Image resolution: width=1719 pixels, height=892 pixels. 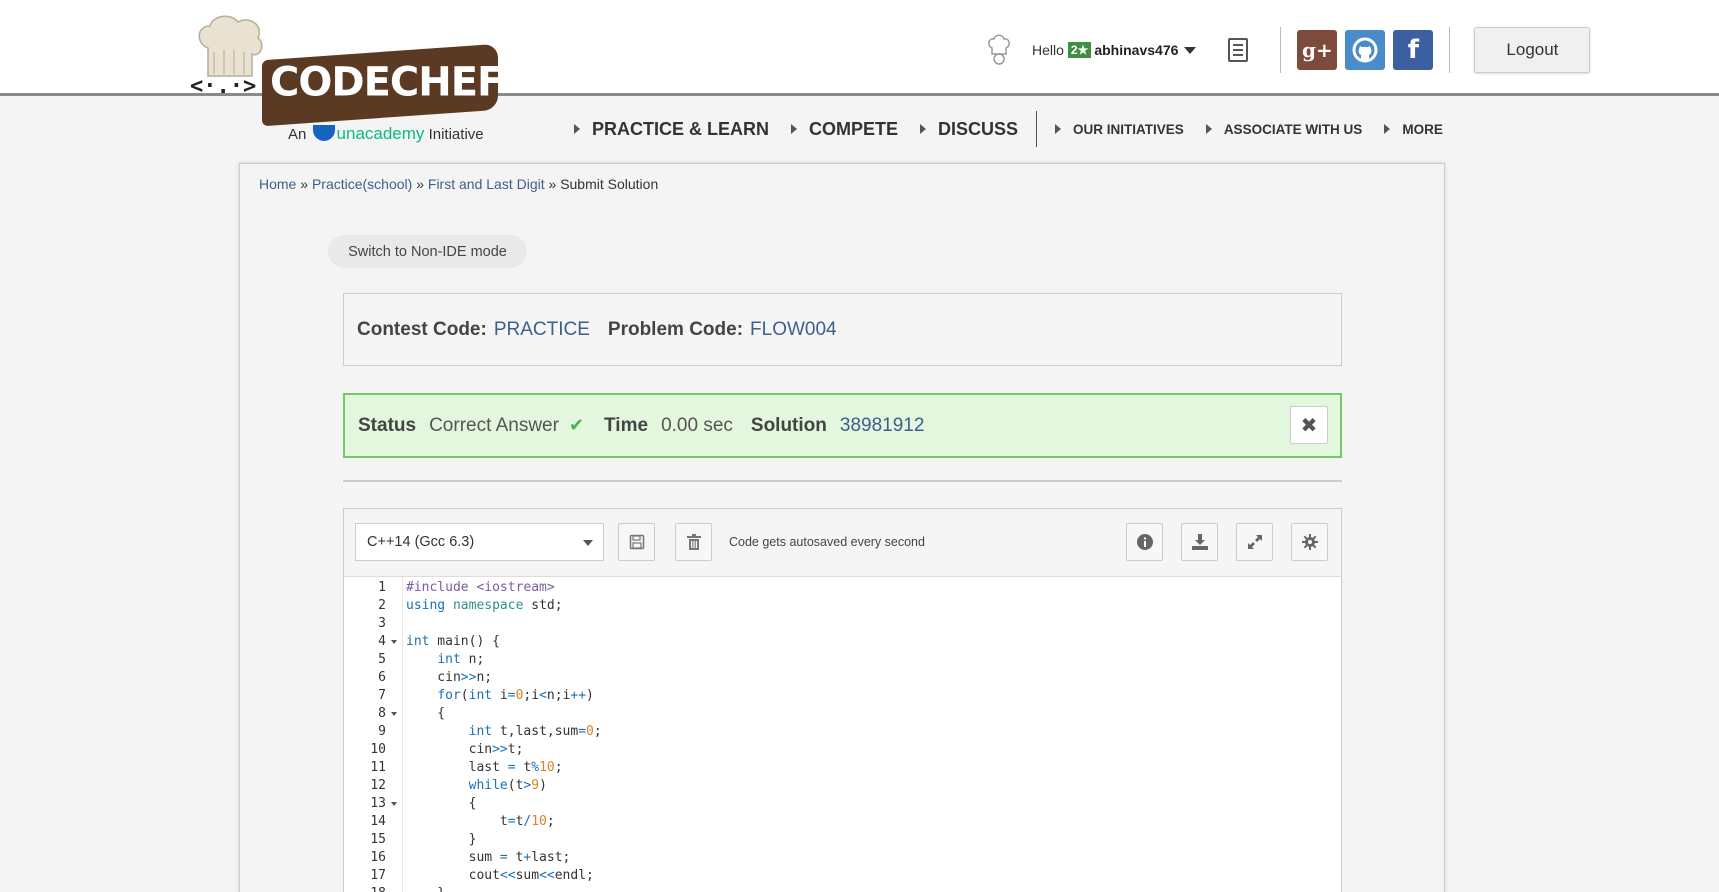 I want to click on google-plus-icon: g+, so click(x=1317, y=50).